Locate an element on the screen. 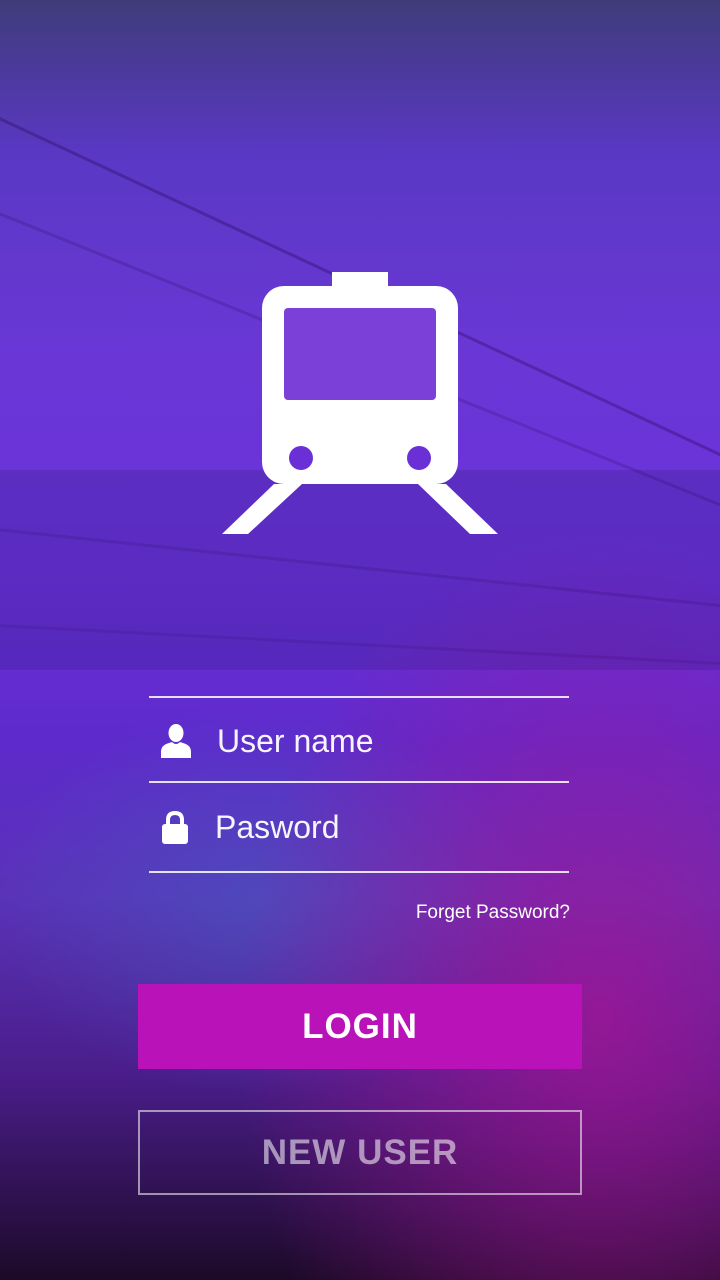  password-field is located at coordinates (392, 827).